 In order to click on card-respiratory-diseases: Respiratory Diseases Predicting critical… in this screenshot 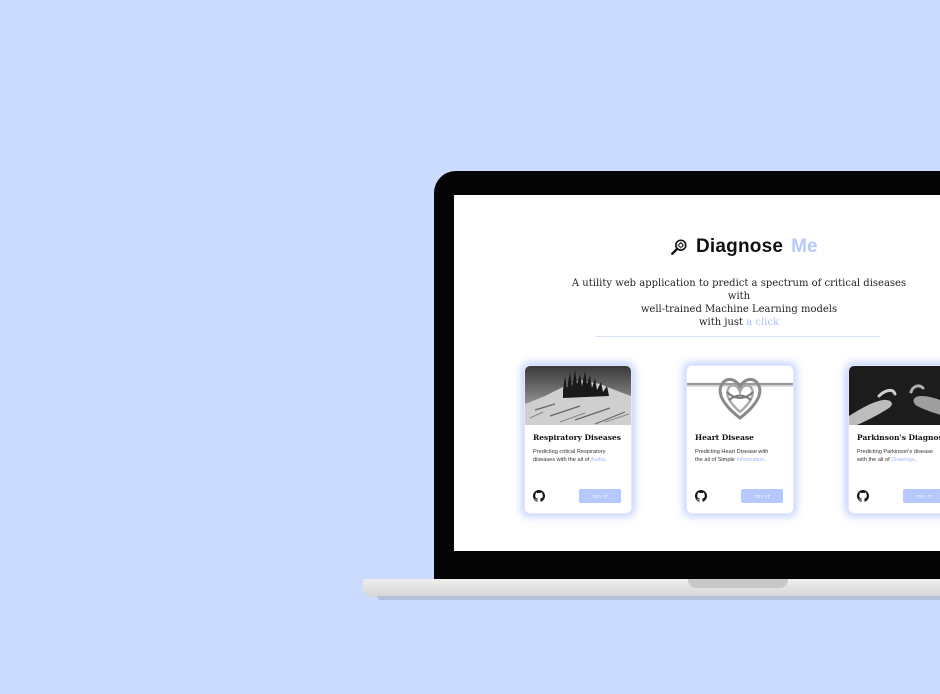, I will do `click(578, 439)`.